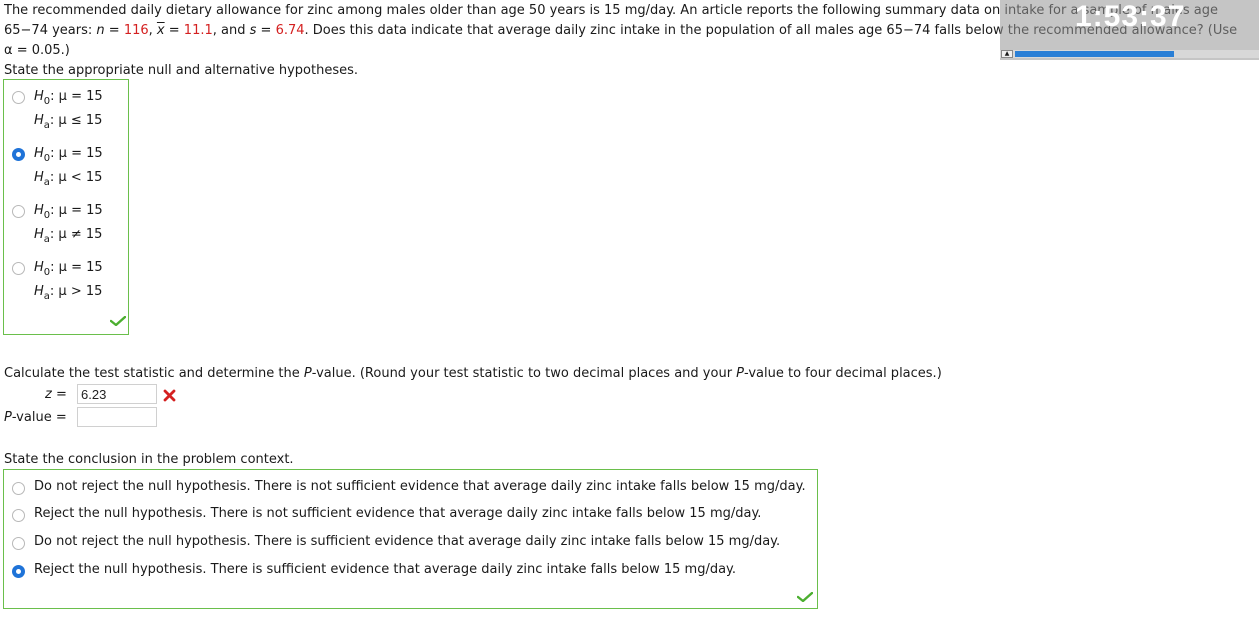 This screenshot has height=636, width=1259. Describe the element at coordinates (18, 154) in the screenshot. I see `hypothesis-option-2-radio` at that location.